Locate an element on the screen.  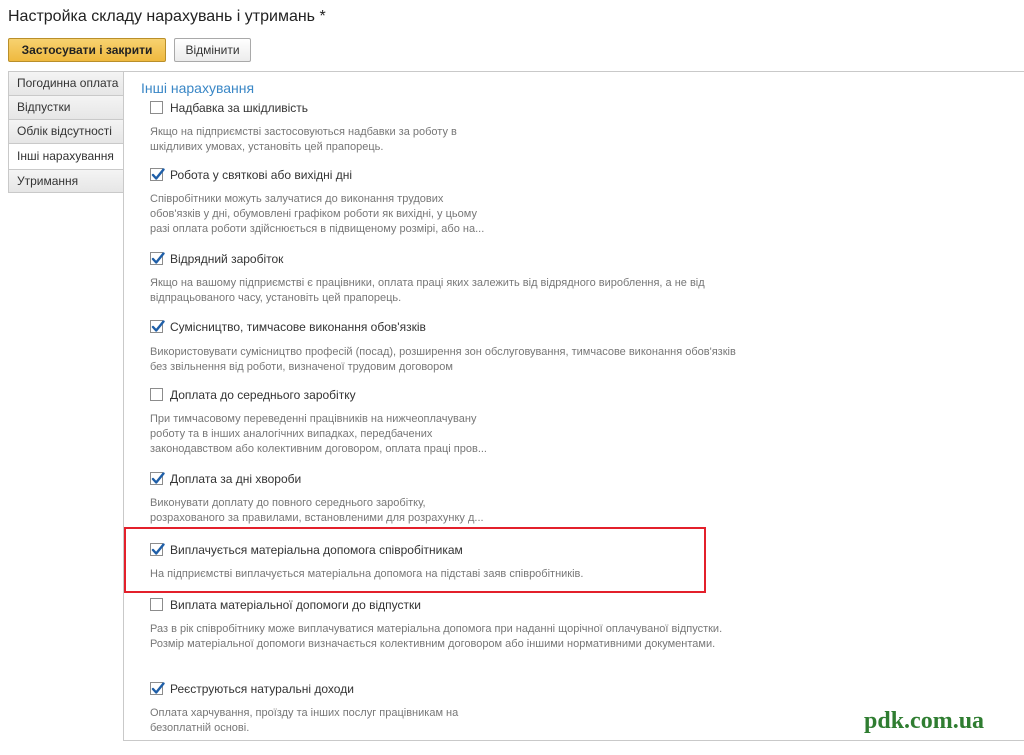
panel-border-bottom is located at coordinates (573, 740).